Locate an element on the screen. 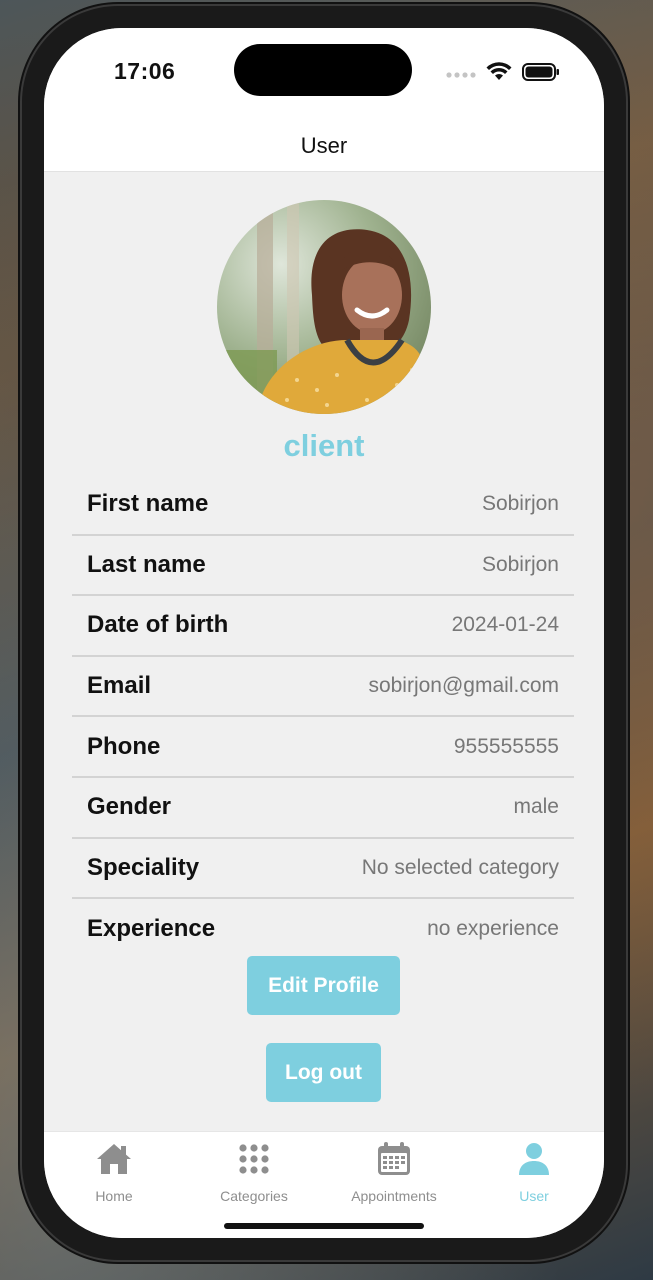  field-label: Experience is located at coordinates (151, 929).